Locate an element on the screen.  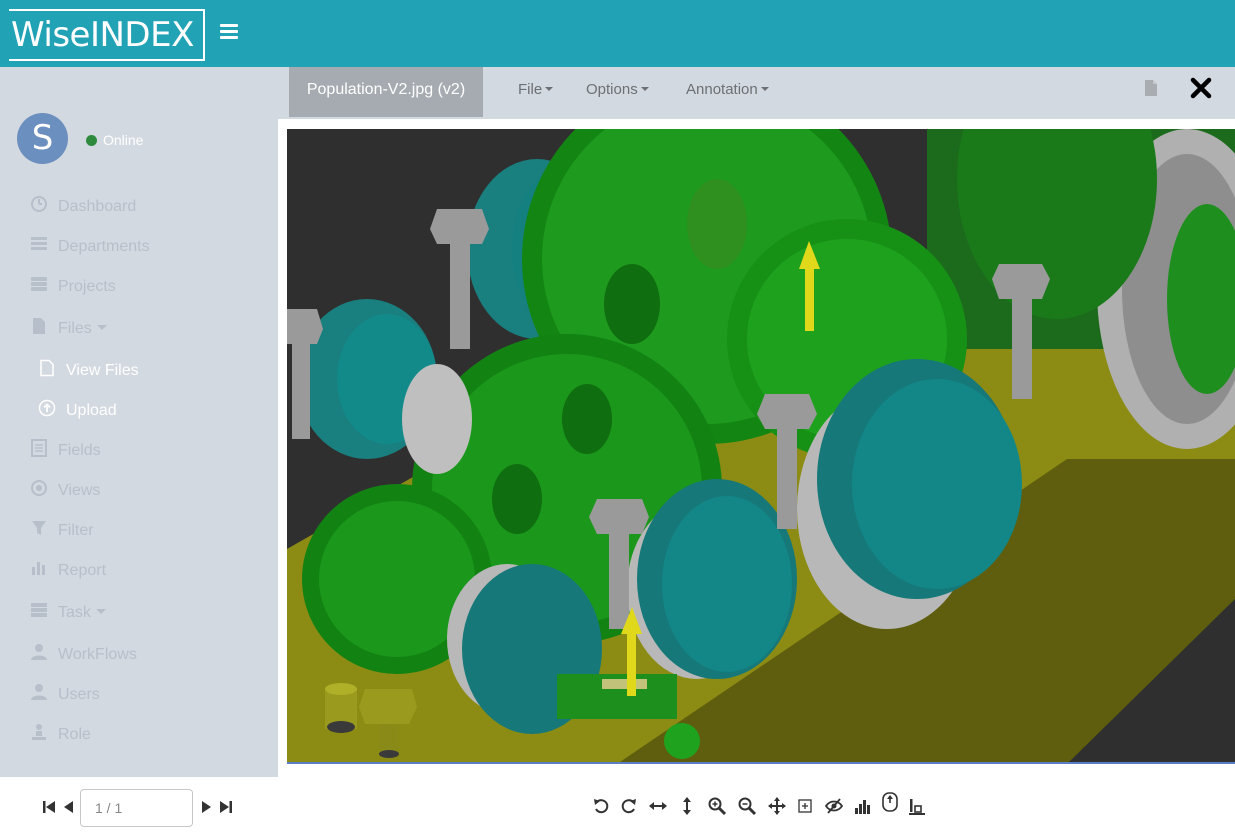
sidebar-item-dashboard: Dashboard is located at coordinates (83, 207).